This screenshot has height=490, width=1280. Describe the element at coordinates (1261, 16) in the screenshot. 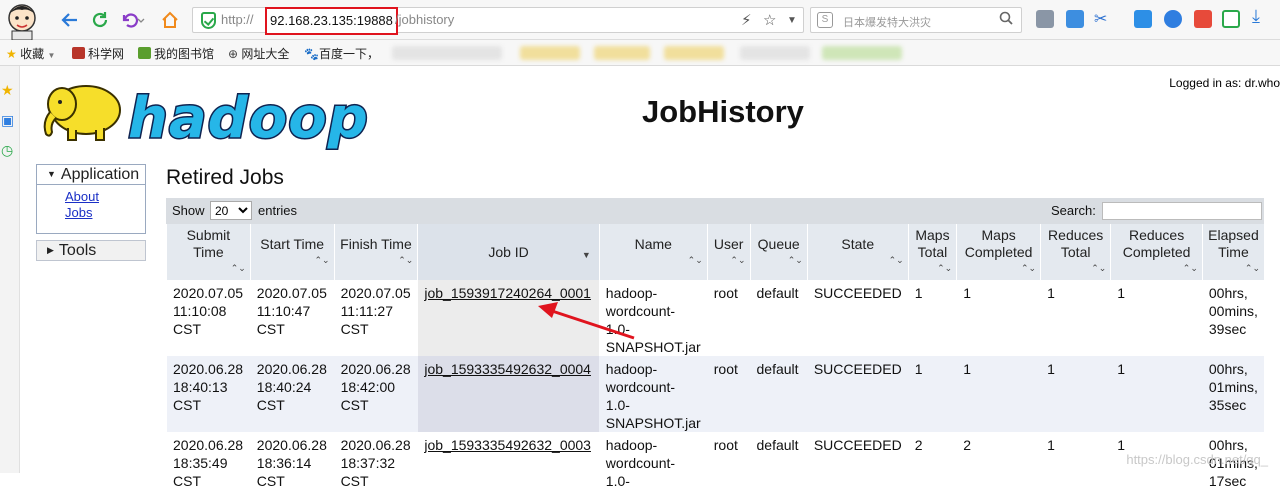

I see `download-icon: ⤓` at that location.